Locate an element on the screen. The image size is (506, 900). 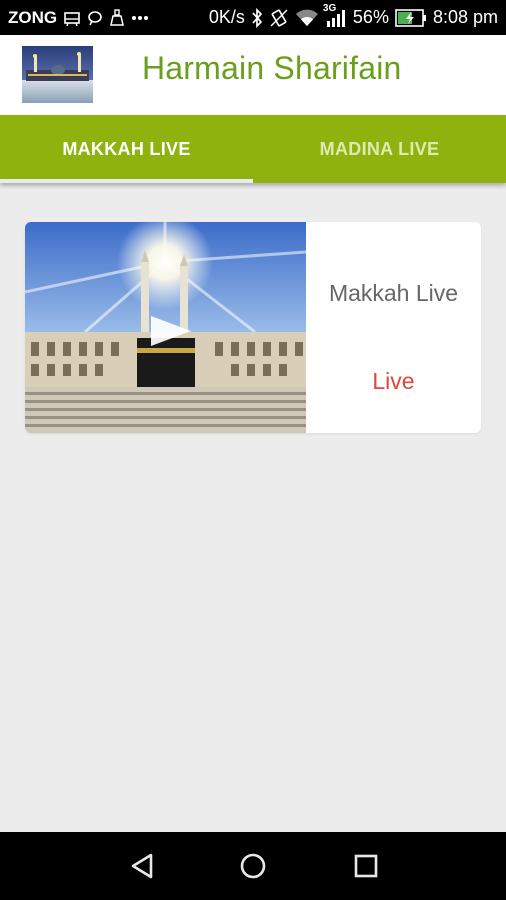
vibrate-icon is located at coordinates (279, 18).